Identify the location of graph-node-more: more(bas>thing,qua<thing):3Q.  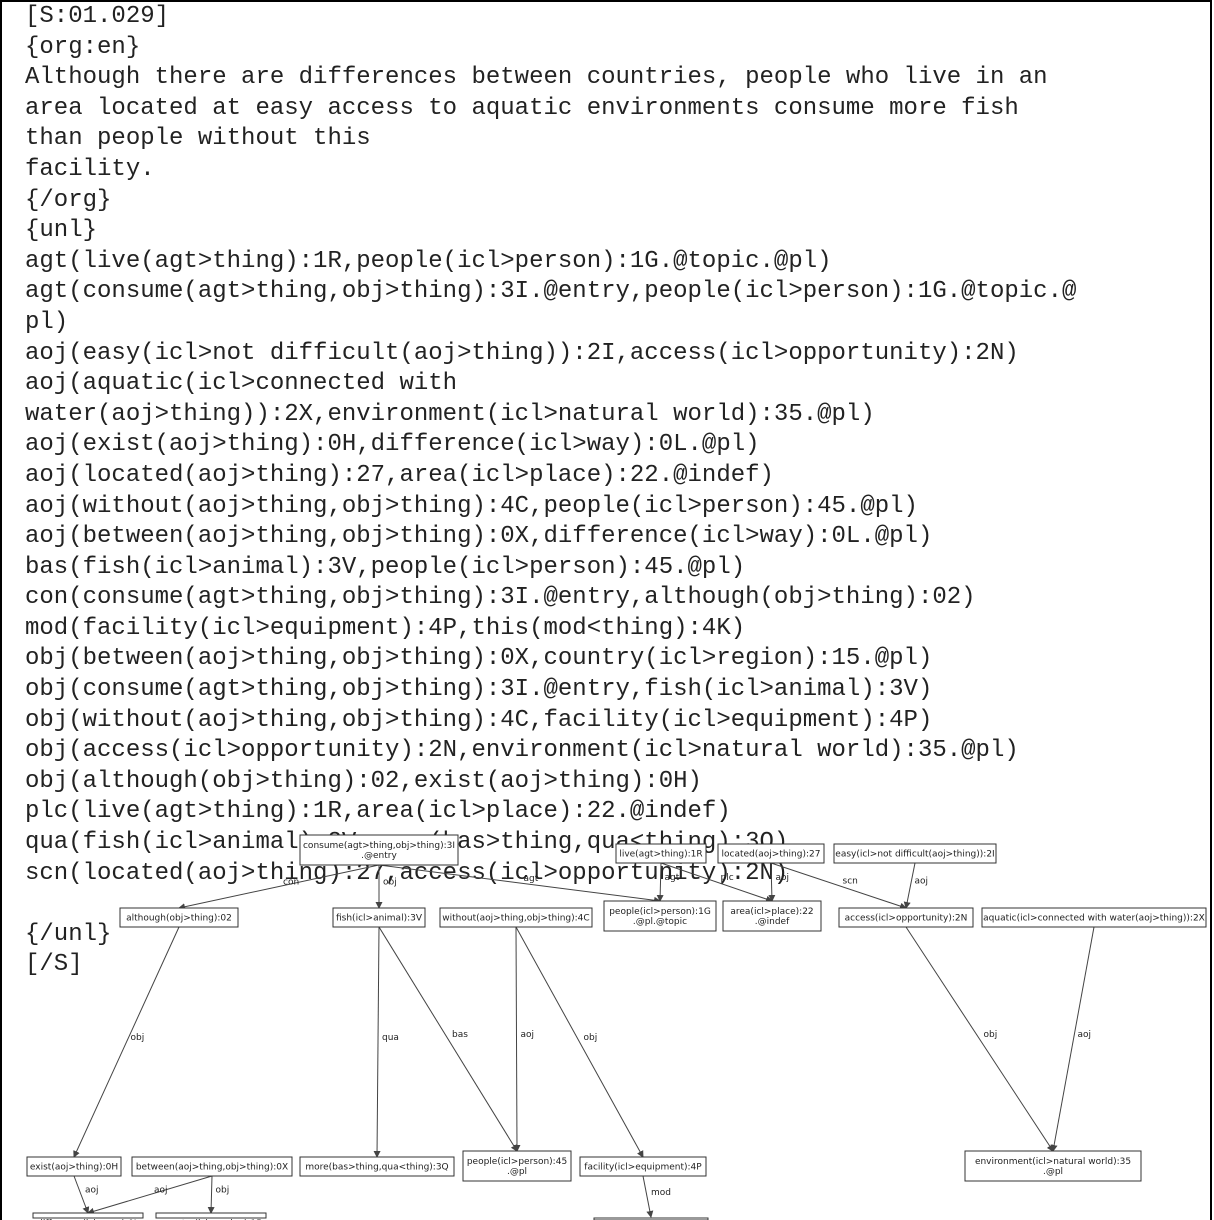
(377, 1166).